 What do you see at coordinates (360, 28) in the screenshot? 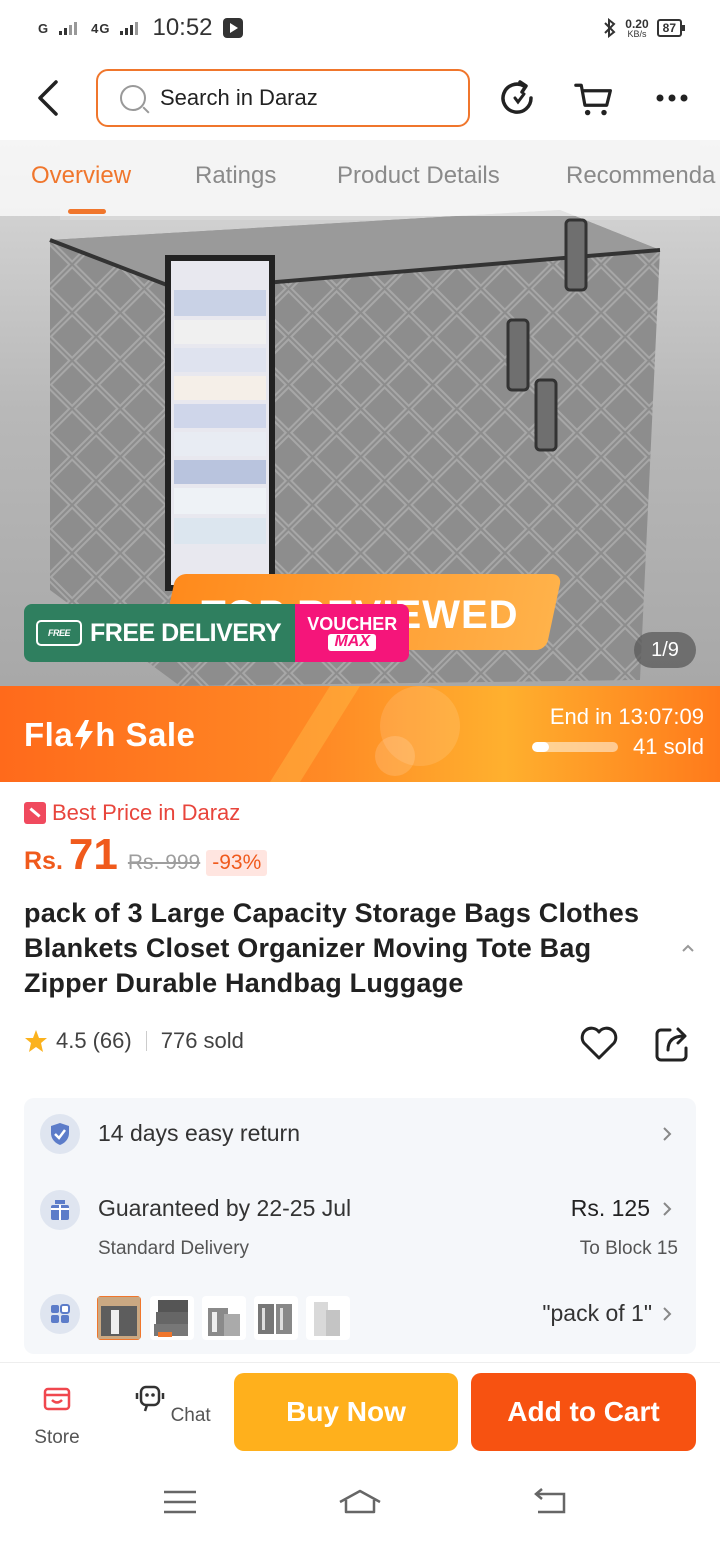
I see `status-bar: G 4G 10:52 0.20 KB/s 87` at bounding box center [360, 28].